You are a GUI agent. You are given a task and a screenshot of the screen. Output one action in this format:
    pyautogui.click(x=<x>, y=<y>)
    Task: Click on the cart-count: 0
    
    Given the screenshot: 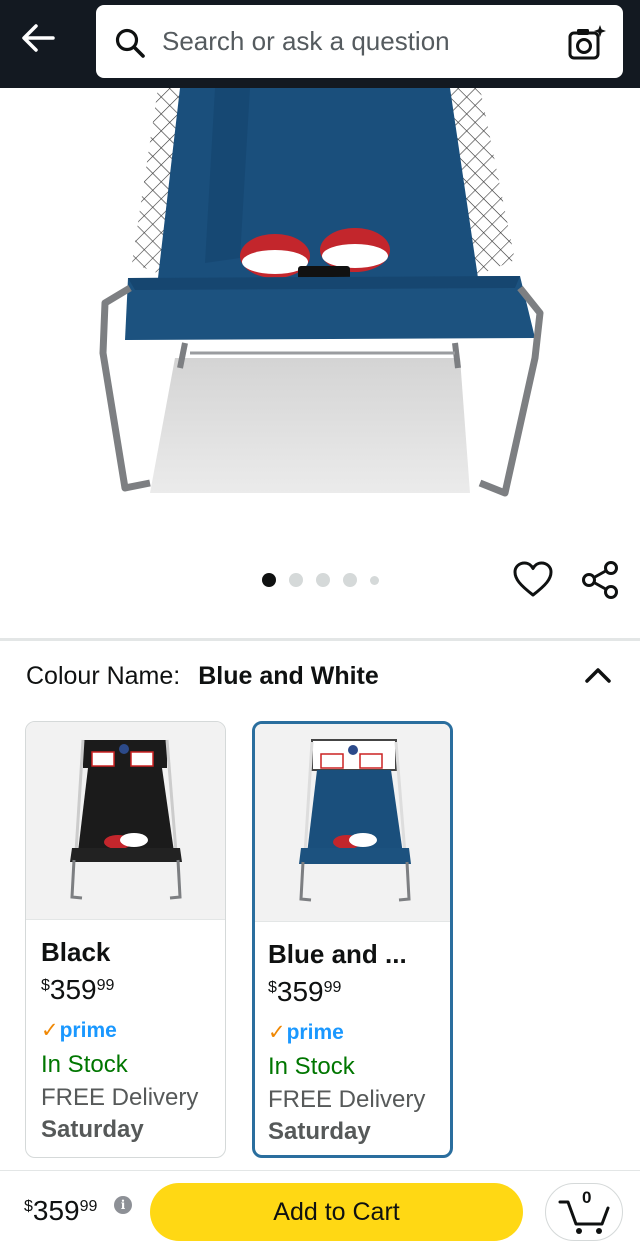 What is the action you would take?
    pyautogui.click(x=587, y=1197)
    